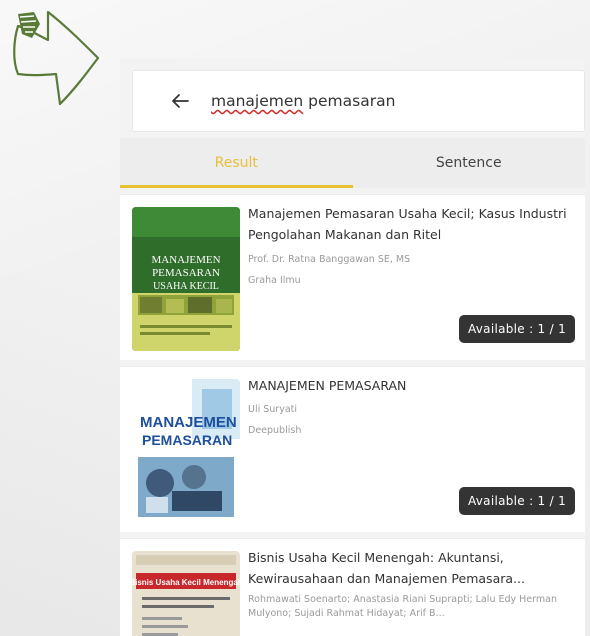 The width and height of the screenshot is (590, 636). Describe the element at coordinates (186, 286) in the screenshot. I see `cover-title-line3: USAHA KECIL` at that location.